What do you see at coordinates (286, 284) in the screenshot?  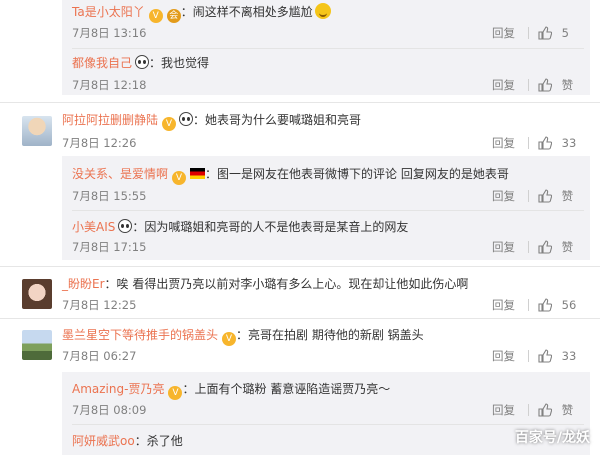 I see `comment-text: ：唉 看得出贾乃亮以前对李小璐有多么上心。现在却让他如此伤心啊` at bounding box center [286, 284].